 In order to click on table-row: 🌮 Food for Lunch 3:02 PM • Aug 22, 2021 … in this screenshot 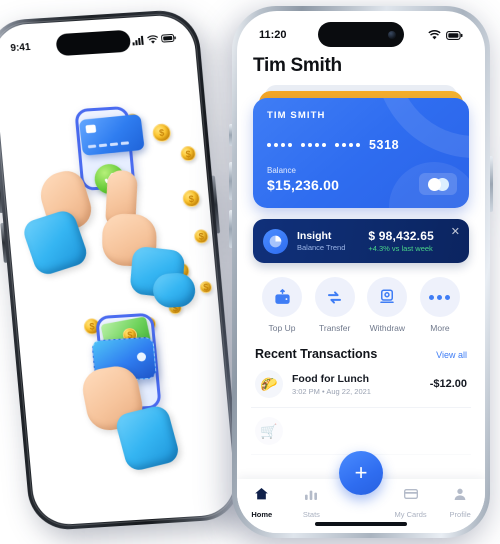, I will do `click(361, 384)`.